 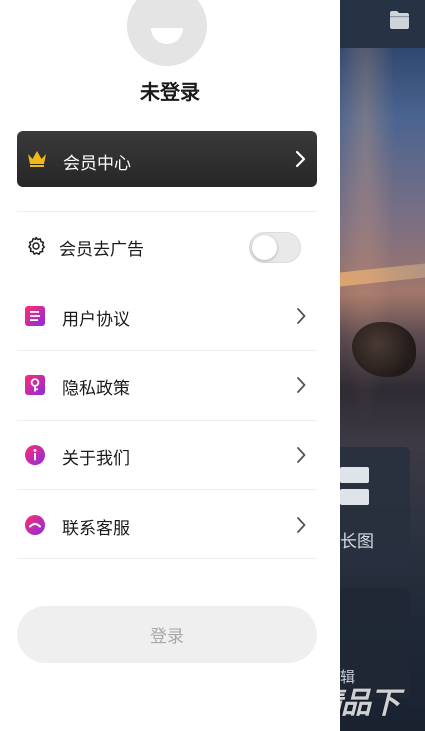 What do you see at coordinates (35, 385) in the screenshot?
I see `key-icon` at bounding box center [35, 385].